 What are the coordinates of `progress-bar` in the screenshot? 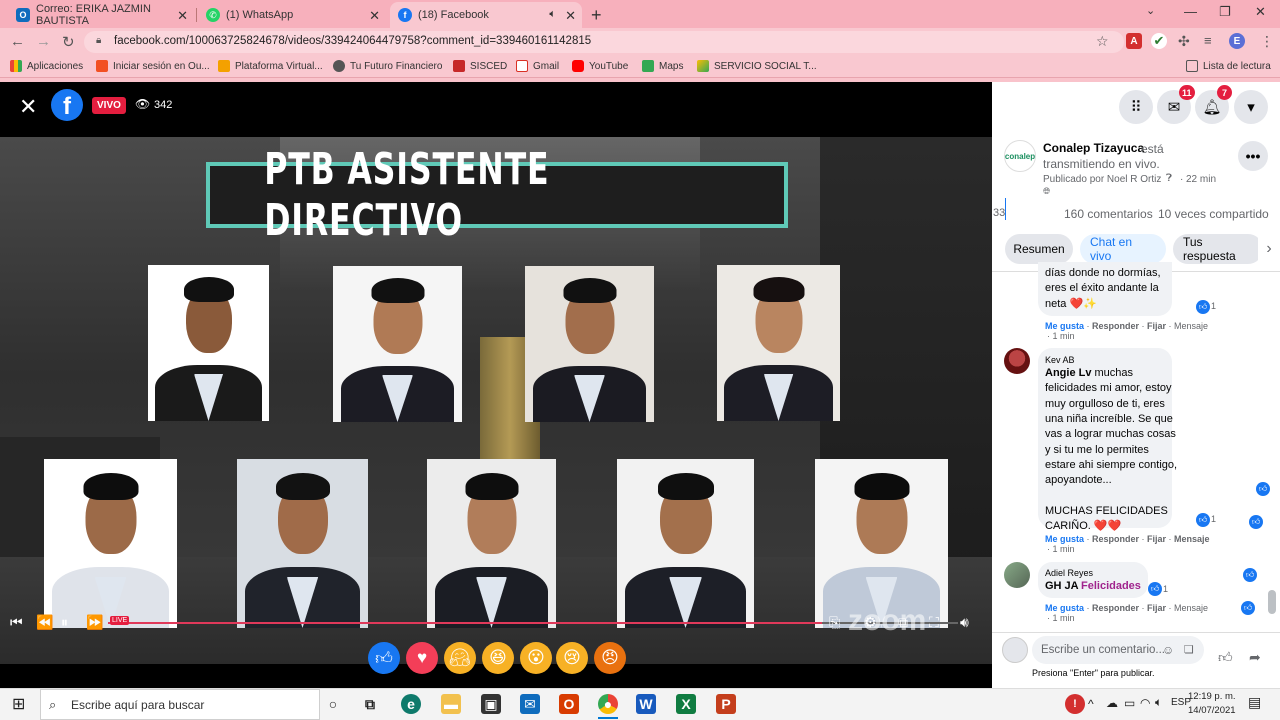 It's located at (465, 623).